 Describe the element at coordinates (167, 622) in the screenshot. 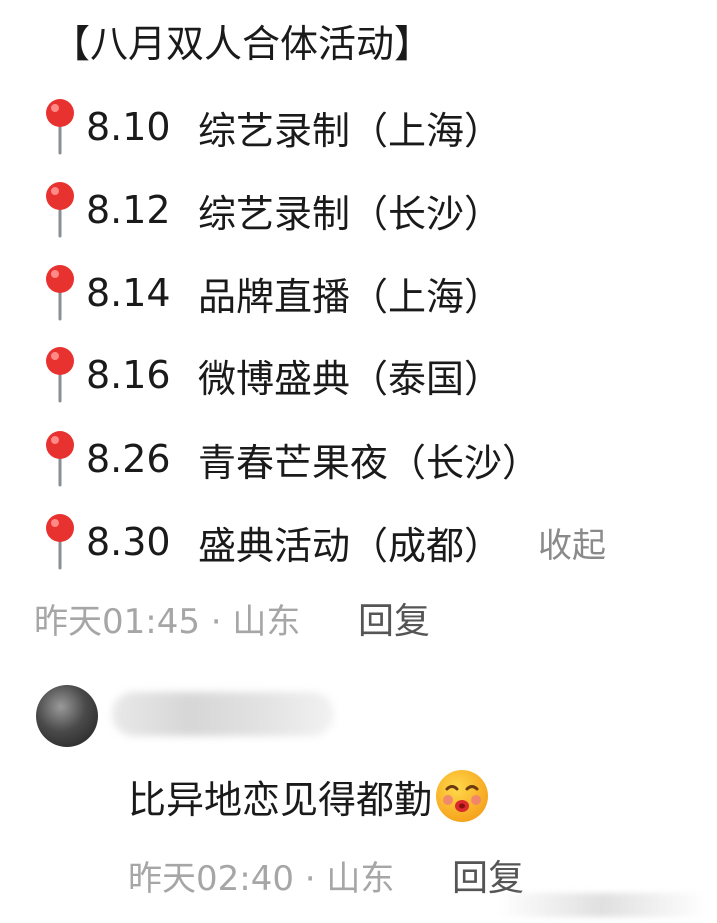

I see `comment-meta: 昨天01:45 · 山东` at that location.